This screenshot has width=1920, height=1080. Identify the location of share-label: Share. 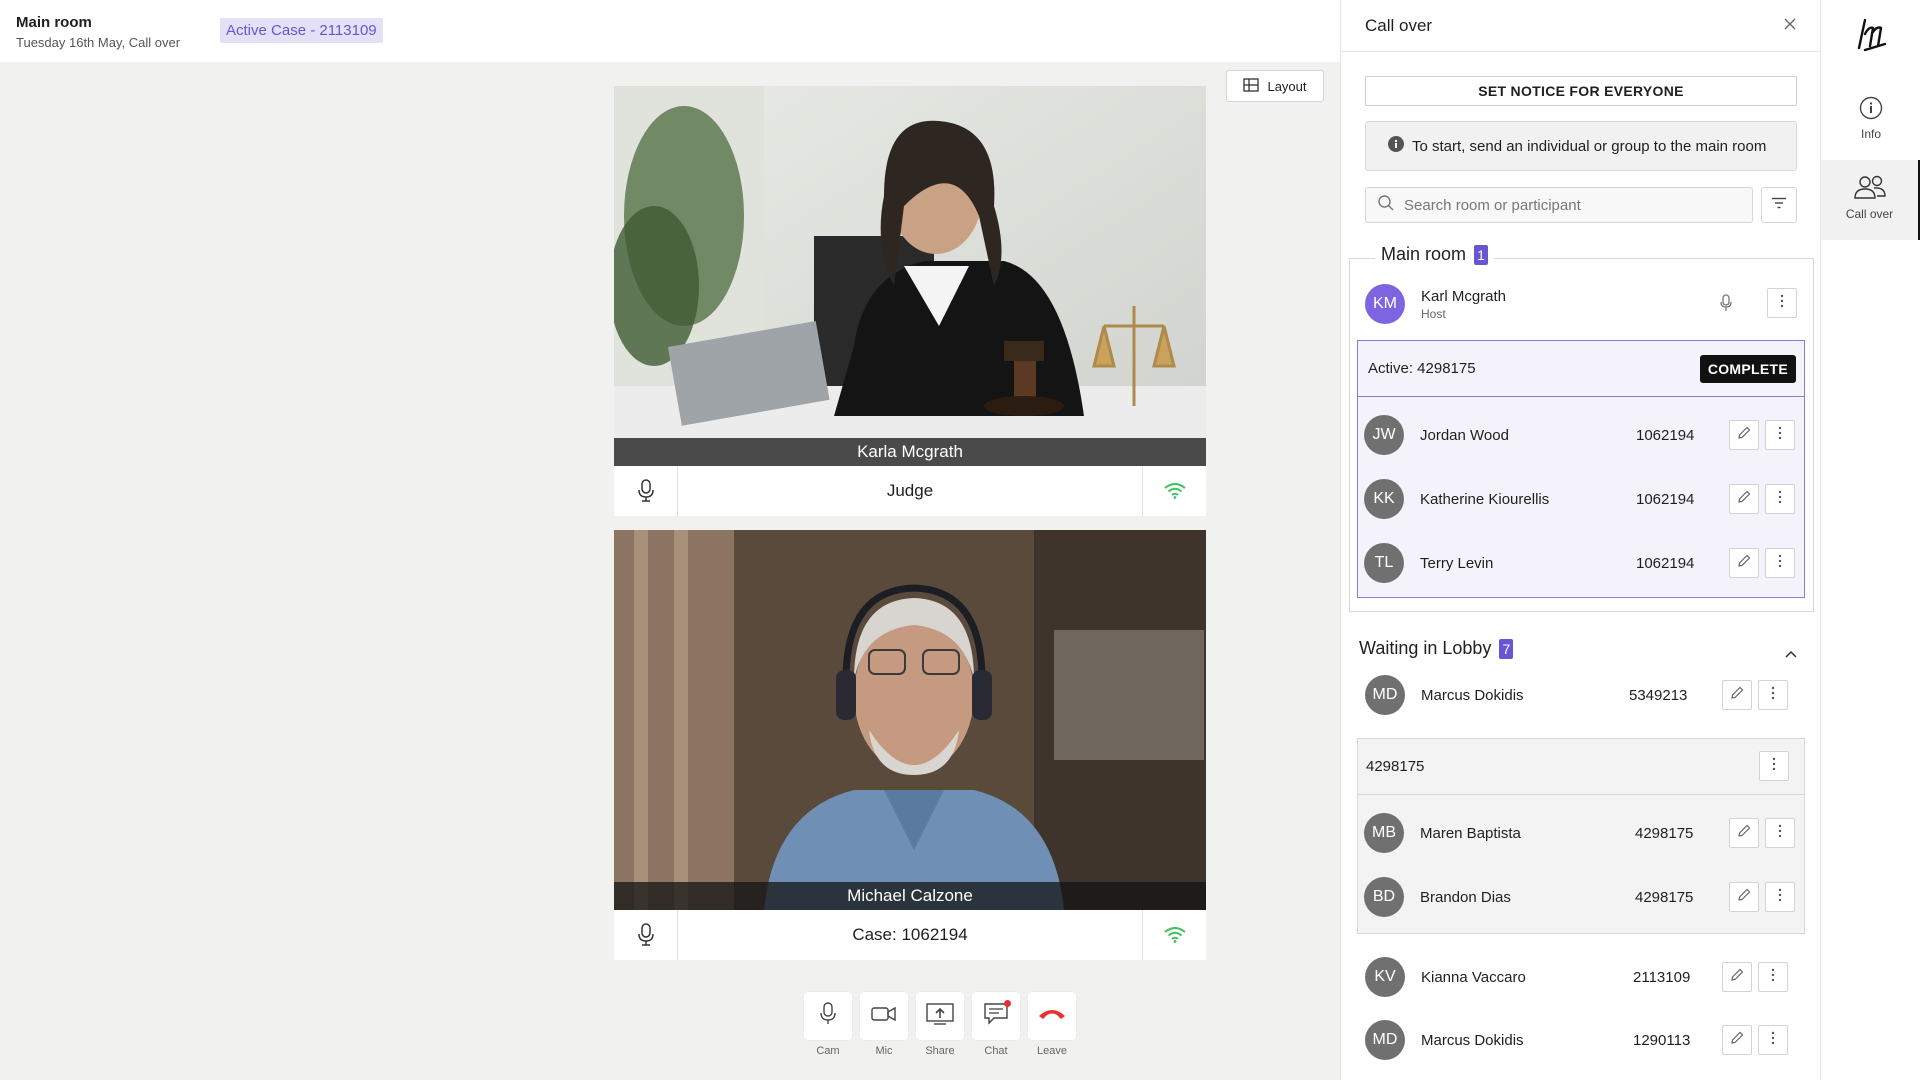
(940, 1051).